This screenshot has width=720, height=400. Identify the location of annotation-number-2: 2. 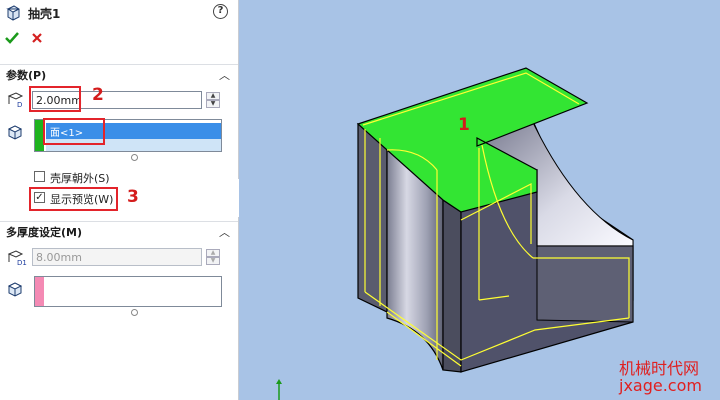
(98, 95).